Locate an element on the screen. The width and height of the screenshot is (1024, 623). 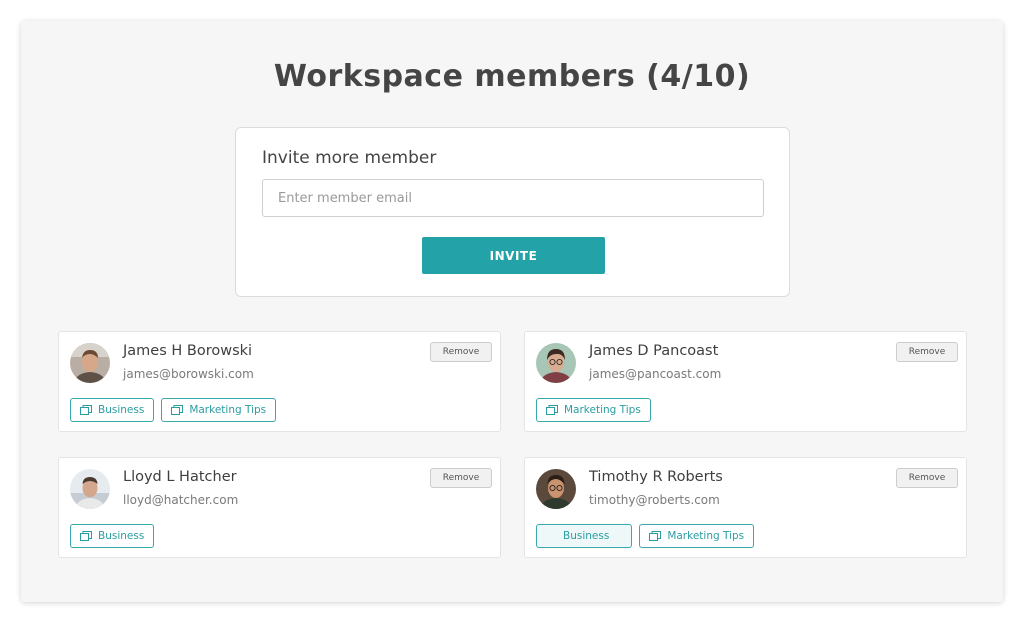
invite-button: INVITE is located at coordinates (513, 255).